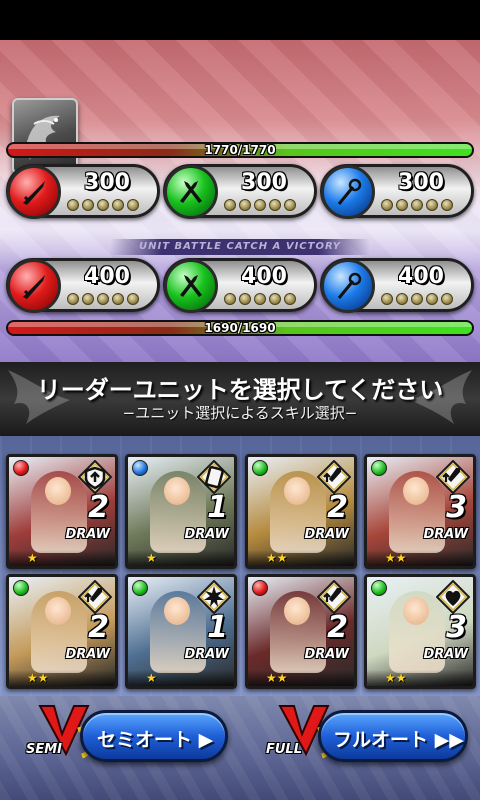 The width and height of the screenshot is (480, 800). I want to click on heart-icon, so click(453, 597).